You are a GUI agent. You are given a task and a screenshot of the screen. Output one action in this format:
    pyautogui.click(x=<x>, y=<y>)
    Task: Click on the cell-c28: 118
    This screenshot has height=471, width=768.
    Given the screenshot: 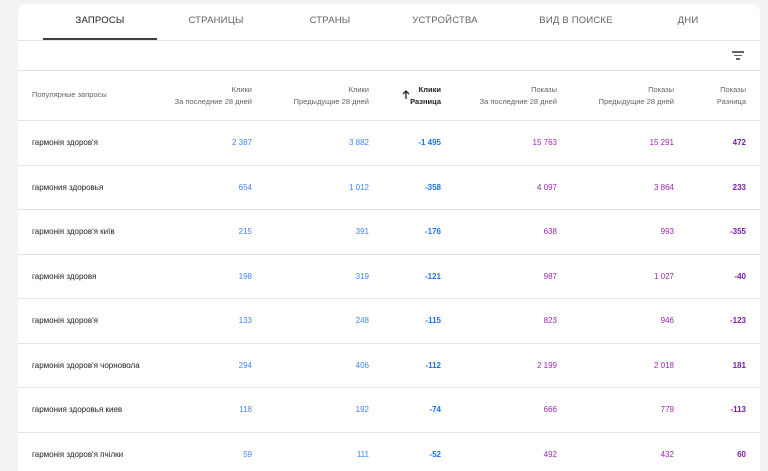 What is the action you would take?
    pyautogui.click(x=245, y=409)
    